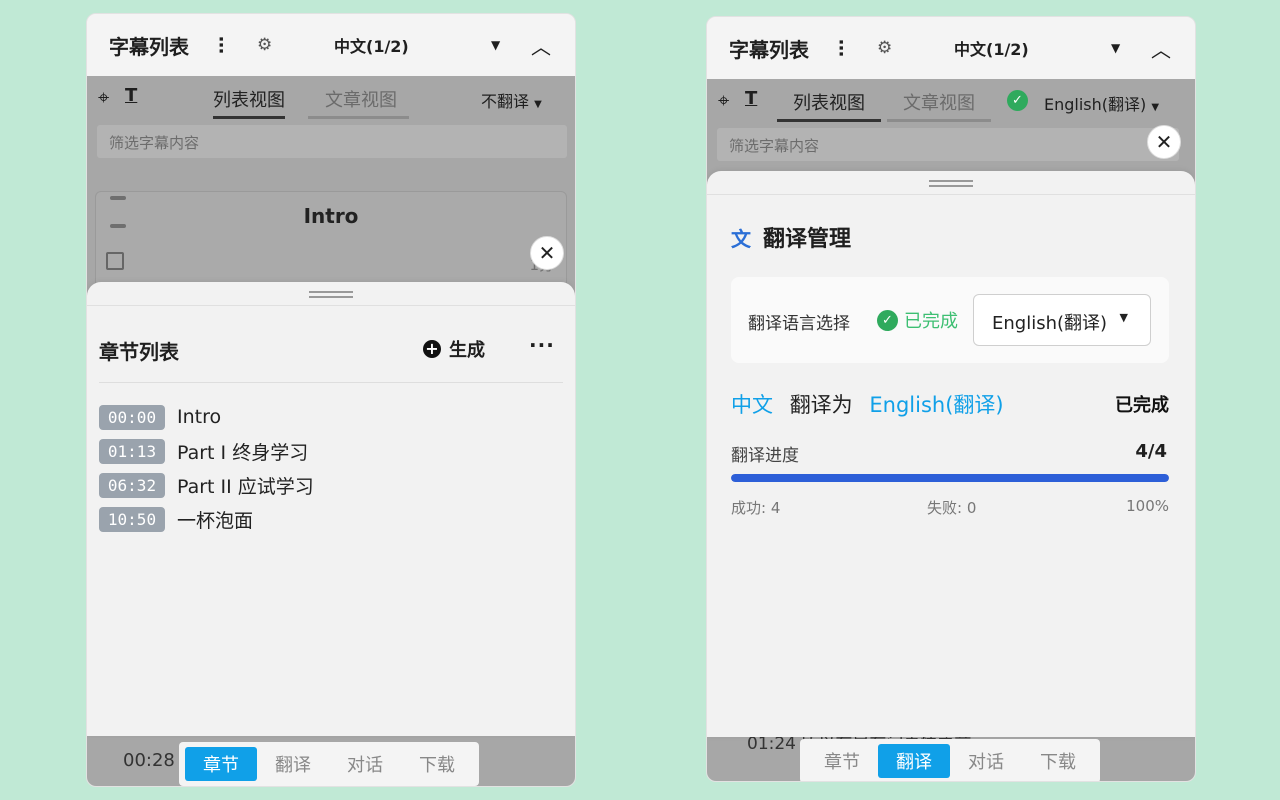 The image size is (1280, 800). I want to click on chapter-name: 一杯泡面, so click(215, 520).